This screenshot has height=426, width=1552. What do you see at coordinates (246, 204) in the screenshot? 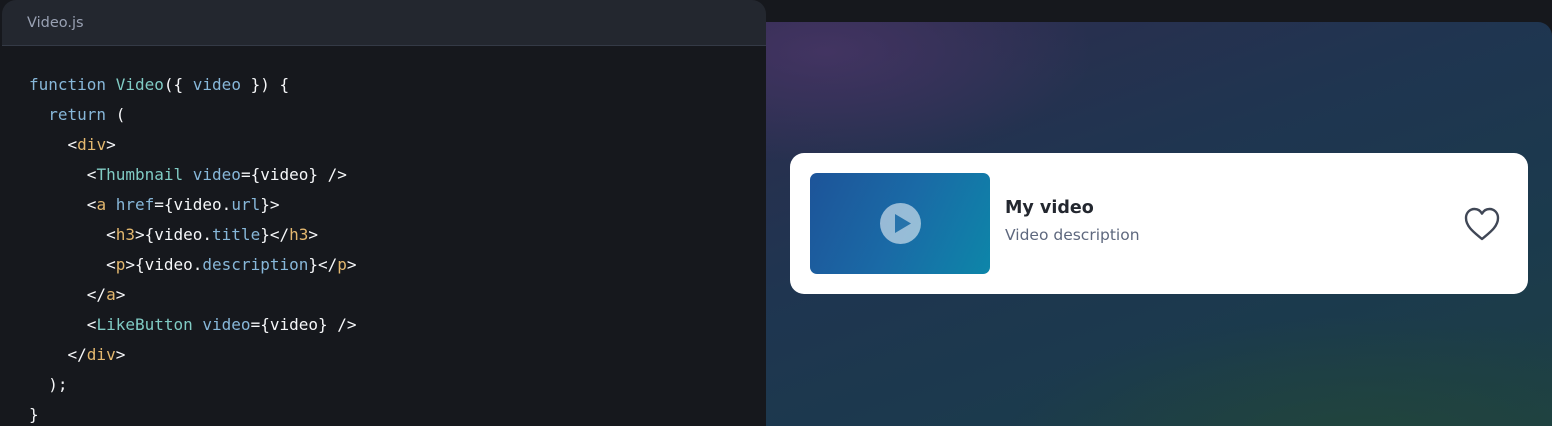
I see `code-token: url` at bounding box center [246, 204].